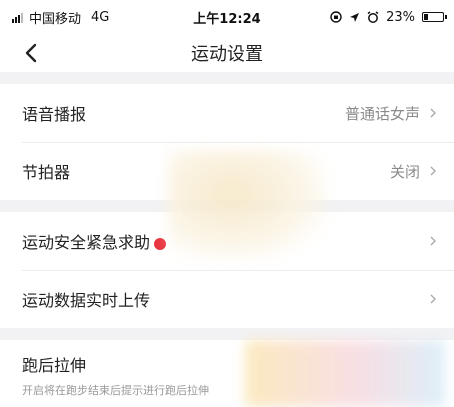 The height and width of the screenshot is (407, 454). I want to click on signal-icon, so click(17, 17).